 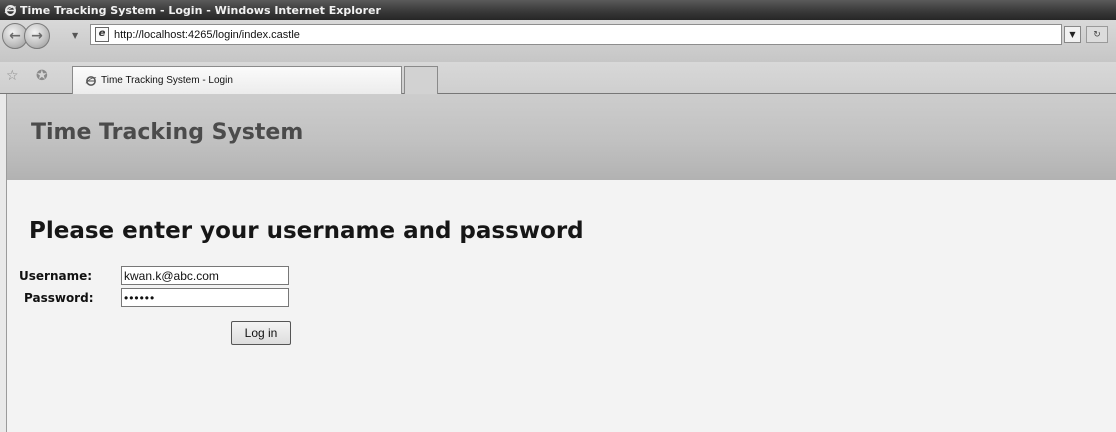 I want to click on chevron-down-icon: ▼, so click(x=1072, y=34).